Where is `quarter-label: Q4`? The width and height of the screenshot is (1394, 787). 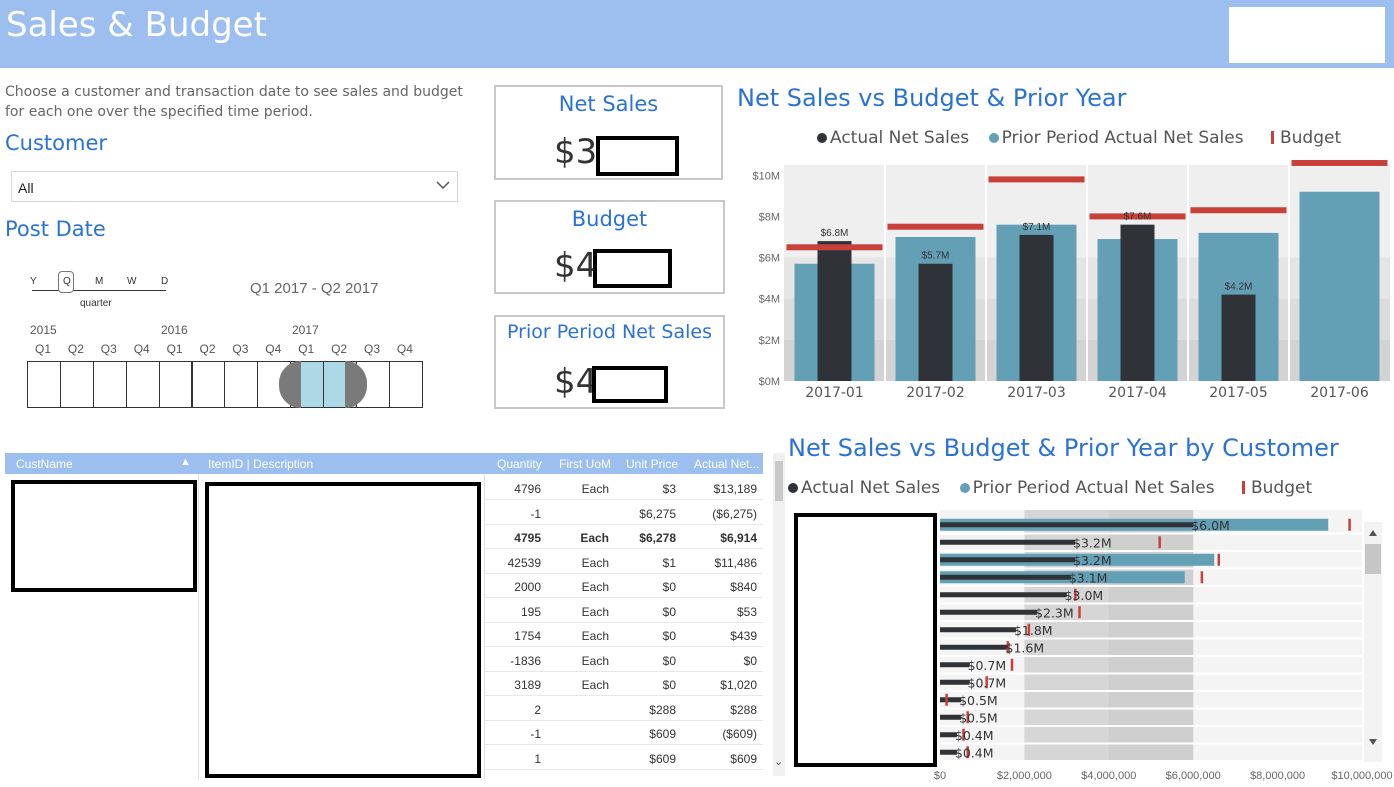 quarter-label: Q4 is located at coordinates (141, 349).